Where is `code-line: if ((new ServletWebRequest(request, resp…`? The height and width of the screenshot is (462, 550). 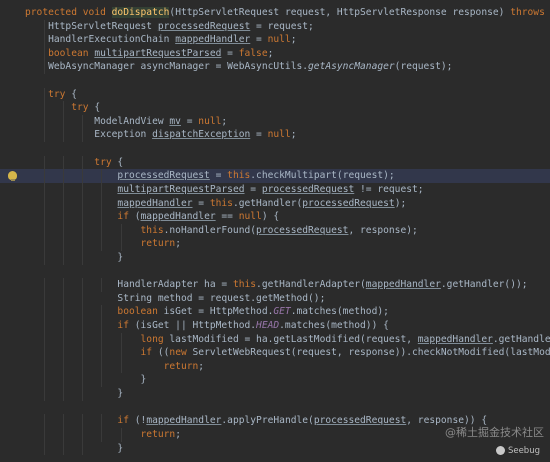 code-line: if ((new ServletWebRequest(request, resp… is located at coordinates (275, 353).